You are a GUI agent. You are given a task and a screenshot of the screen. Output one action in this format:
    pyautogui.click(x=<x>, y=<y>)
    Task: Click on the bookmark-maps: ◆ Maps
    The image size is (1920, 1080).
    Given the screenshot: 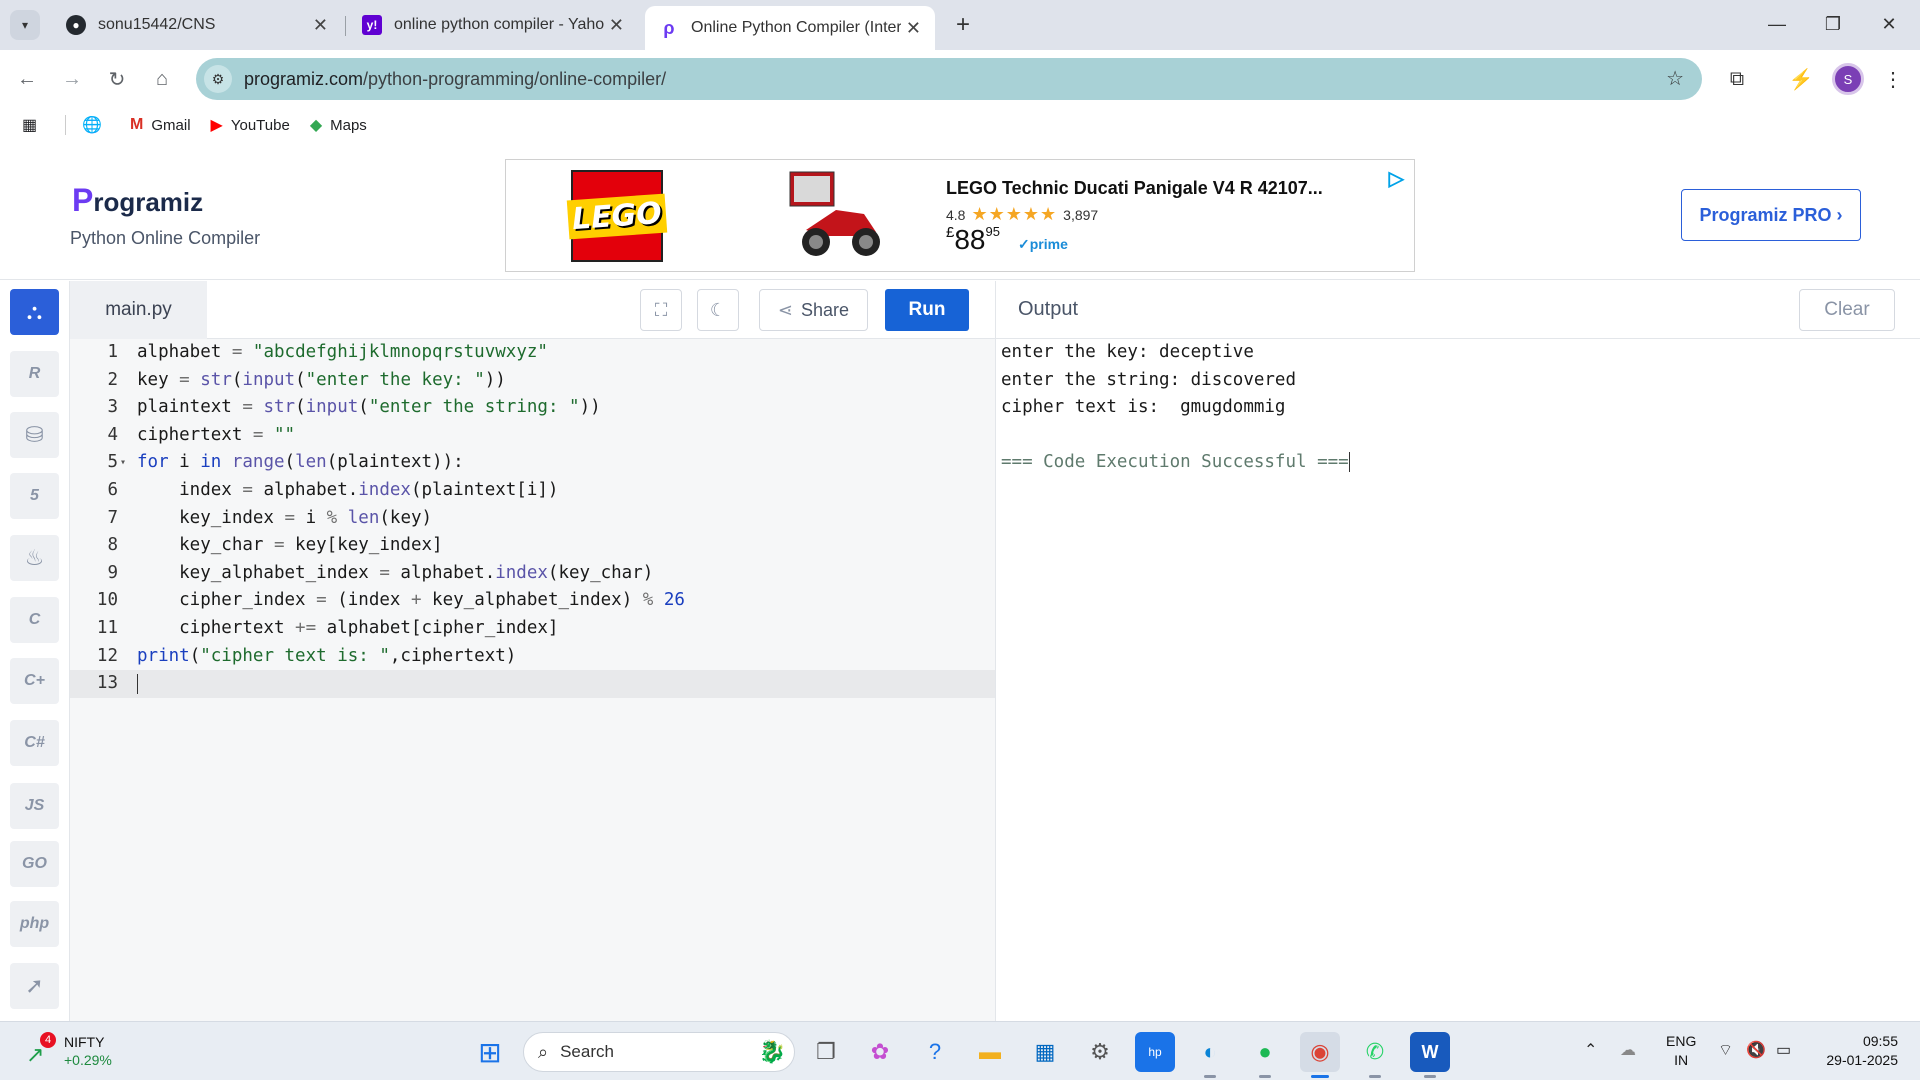 What is the action you would take?
    pyautogui.click(x=338, y=125)
    